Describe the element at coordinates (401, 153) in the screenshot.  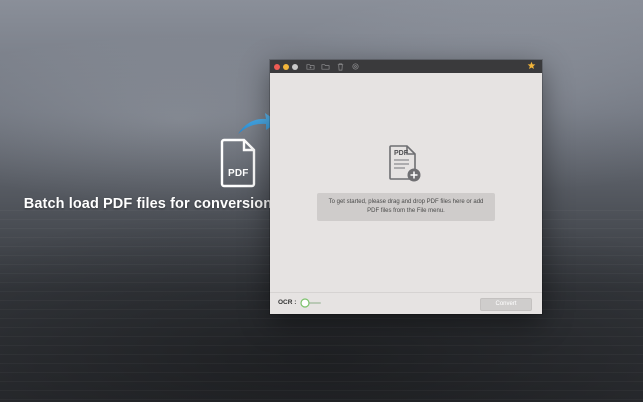
I see `drop-icon-label: PDF` at that location.